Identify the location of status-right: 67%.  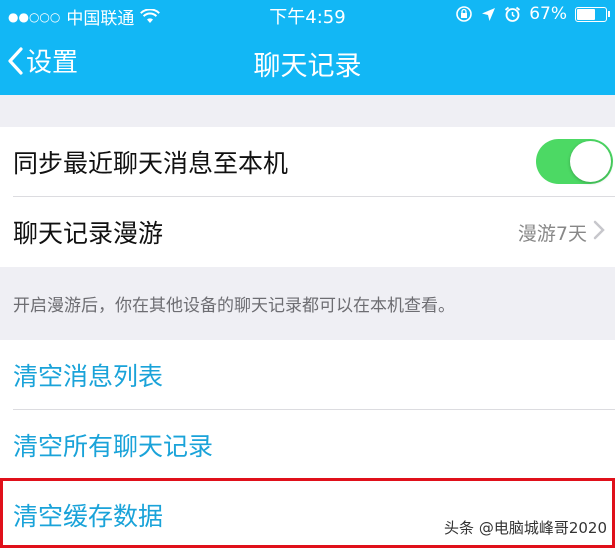
(532, 14).